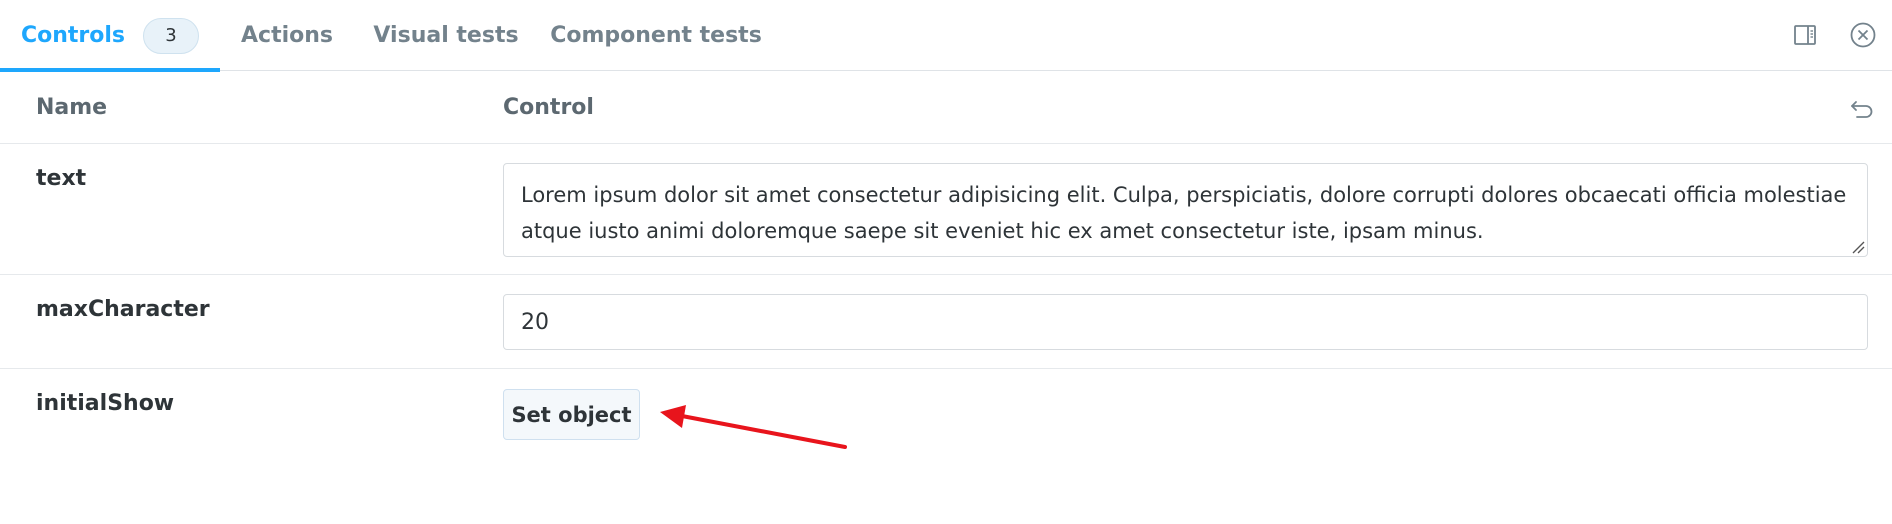 Image resolution: width=1892 pixels, height=524 pixels. I want to click on close-panel-button, so click(1863, 35).